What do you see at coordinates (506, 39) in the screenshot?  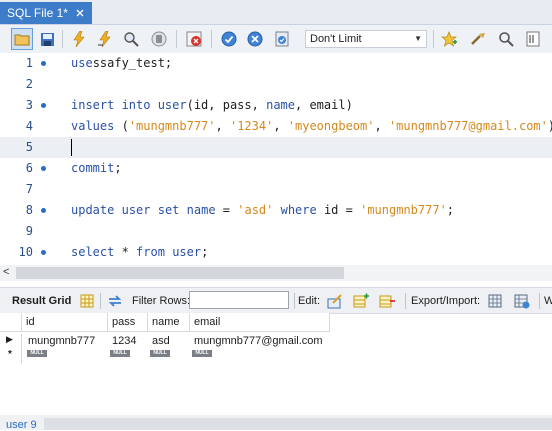 I see `find-icon` at bounding box center [506, 39].